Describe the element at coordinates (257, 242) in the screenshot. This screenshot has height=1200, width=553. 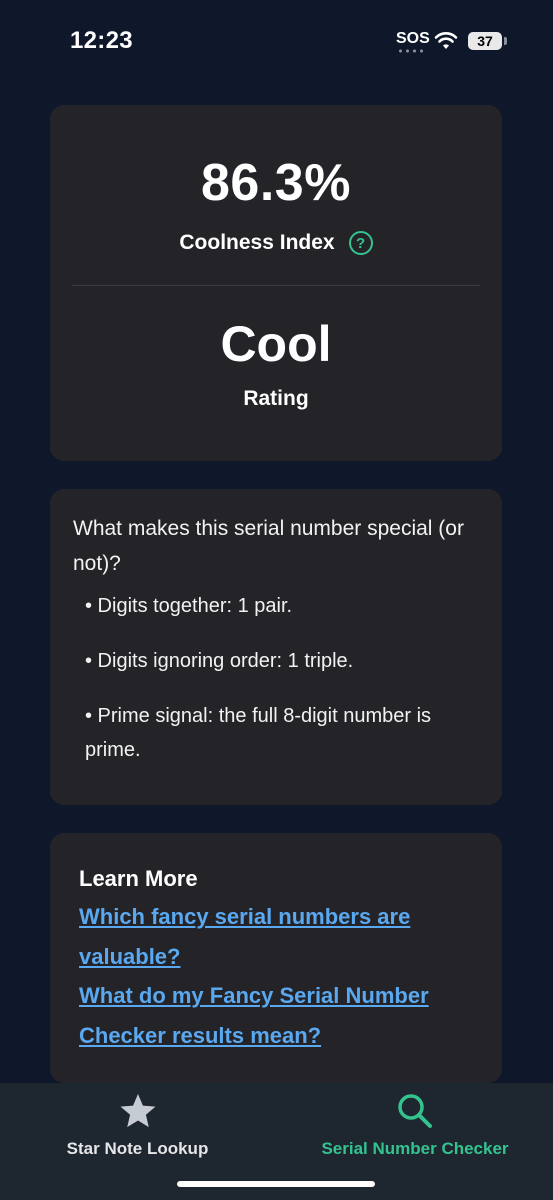
I see `coolness-index-label: Coolness Index` at that location.